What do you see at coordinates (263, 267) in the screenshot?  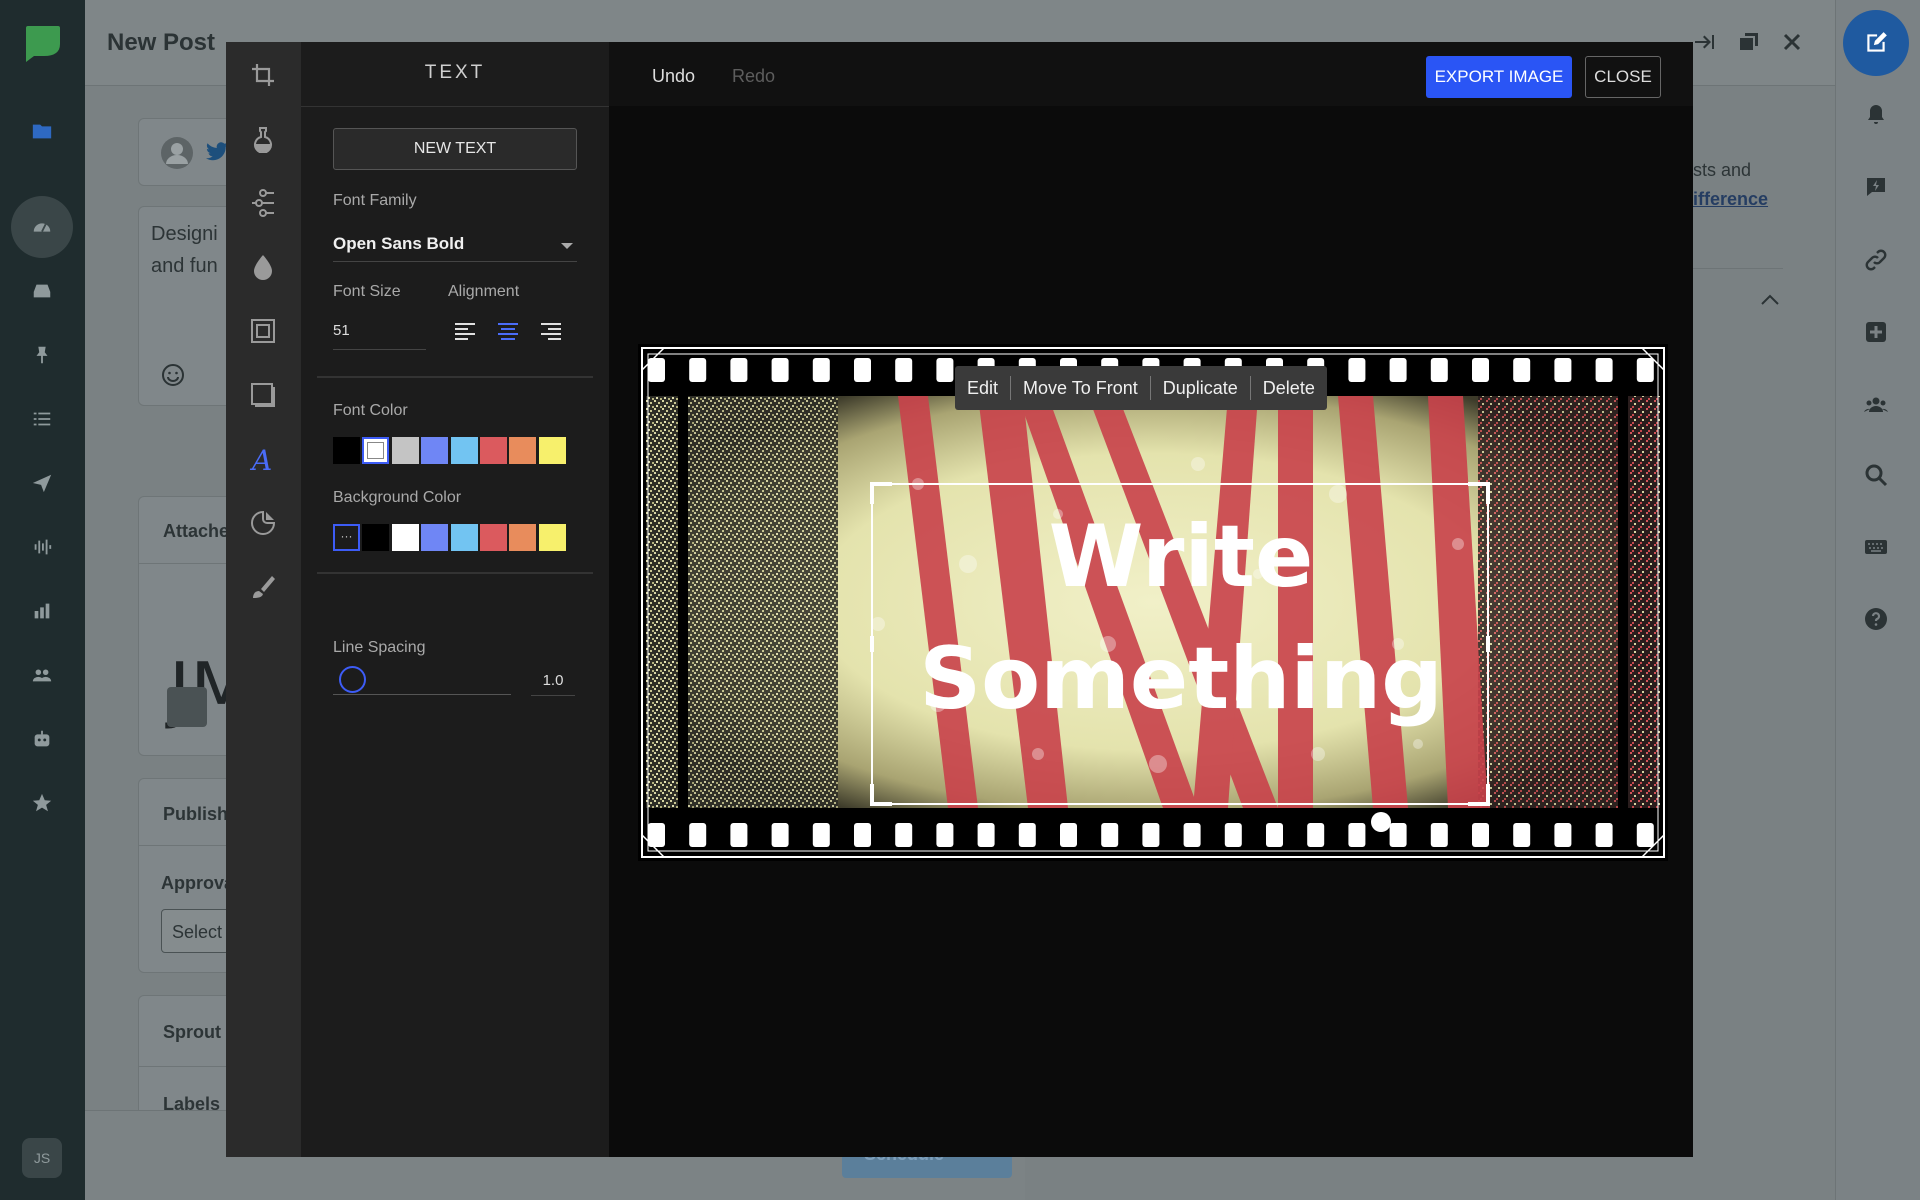 I see `focus-icon` at bounding box center [263, 267].